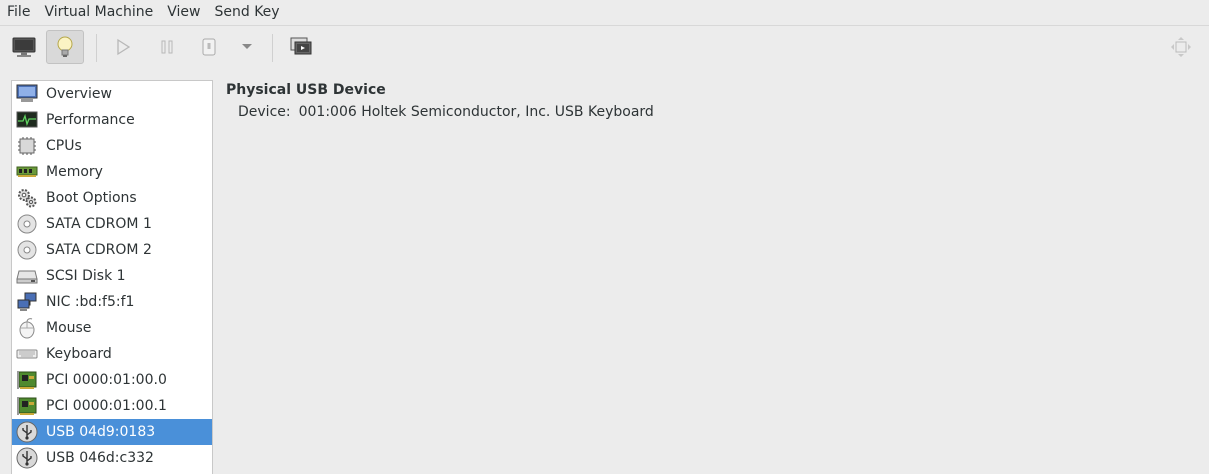 This screenshot has height=474, width=1209. I want to click on mouse-icon, so click(27, 328).